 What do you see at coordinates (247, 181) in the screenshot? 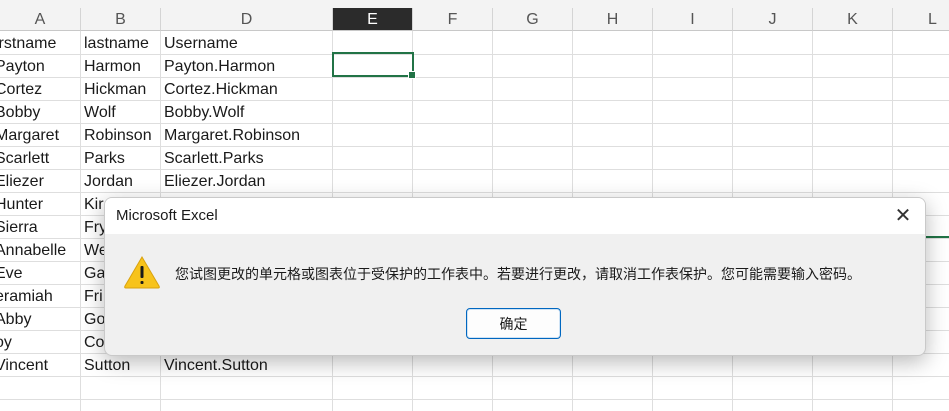
I see `cell: Eliezer.Jordan` at bounding box center [247, 181].